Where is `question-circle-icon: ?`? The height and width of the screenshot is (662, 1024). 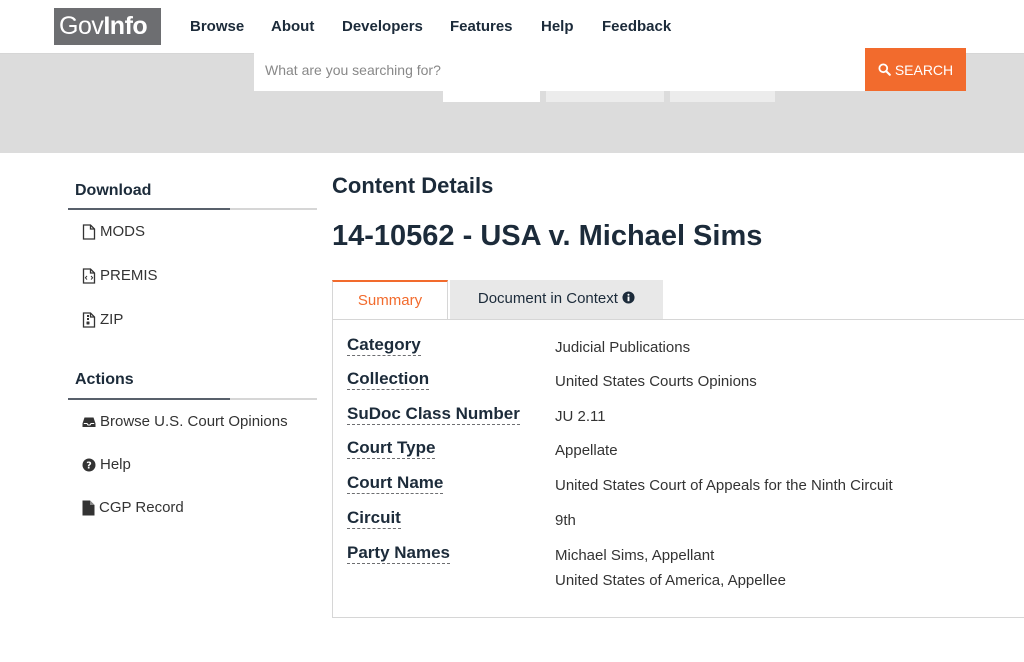 question-circle-icon: ? is located at coordinates (89, 464).